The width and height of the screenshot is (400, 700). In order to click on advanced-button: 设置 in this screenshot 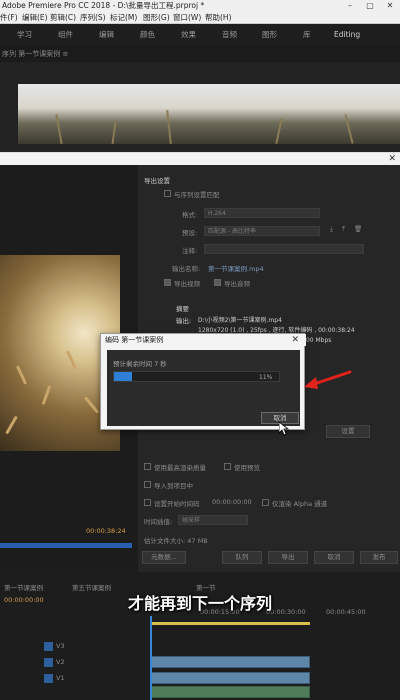, I will do `click(348, 431)`.